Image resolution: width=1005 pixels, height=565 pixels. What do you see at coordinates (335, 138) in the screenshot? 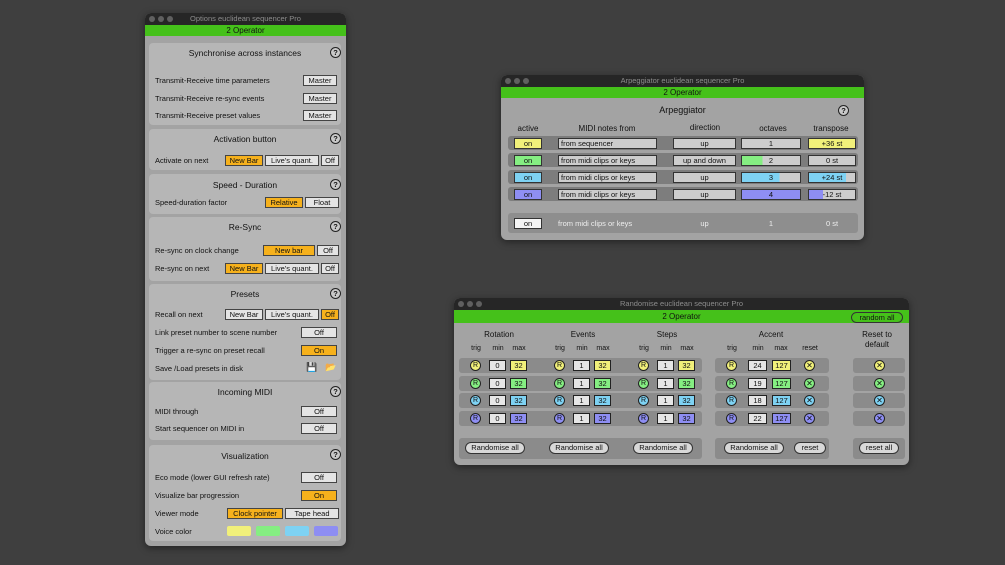
I see `activation-help-icon: ?` at bounding box center [335, 138].